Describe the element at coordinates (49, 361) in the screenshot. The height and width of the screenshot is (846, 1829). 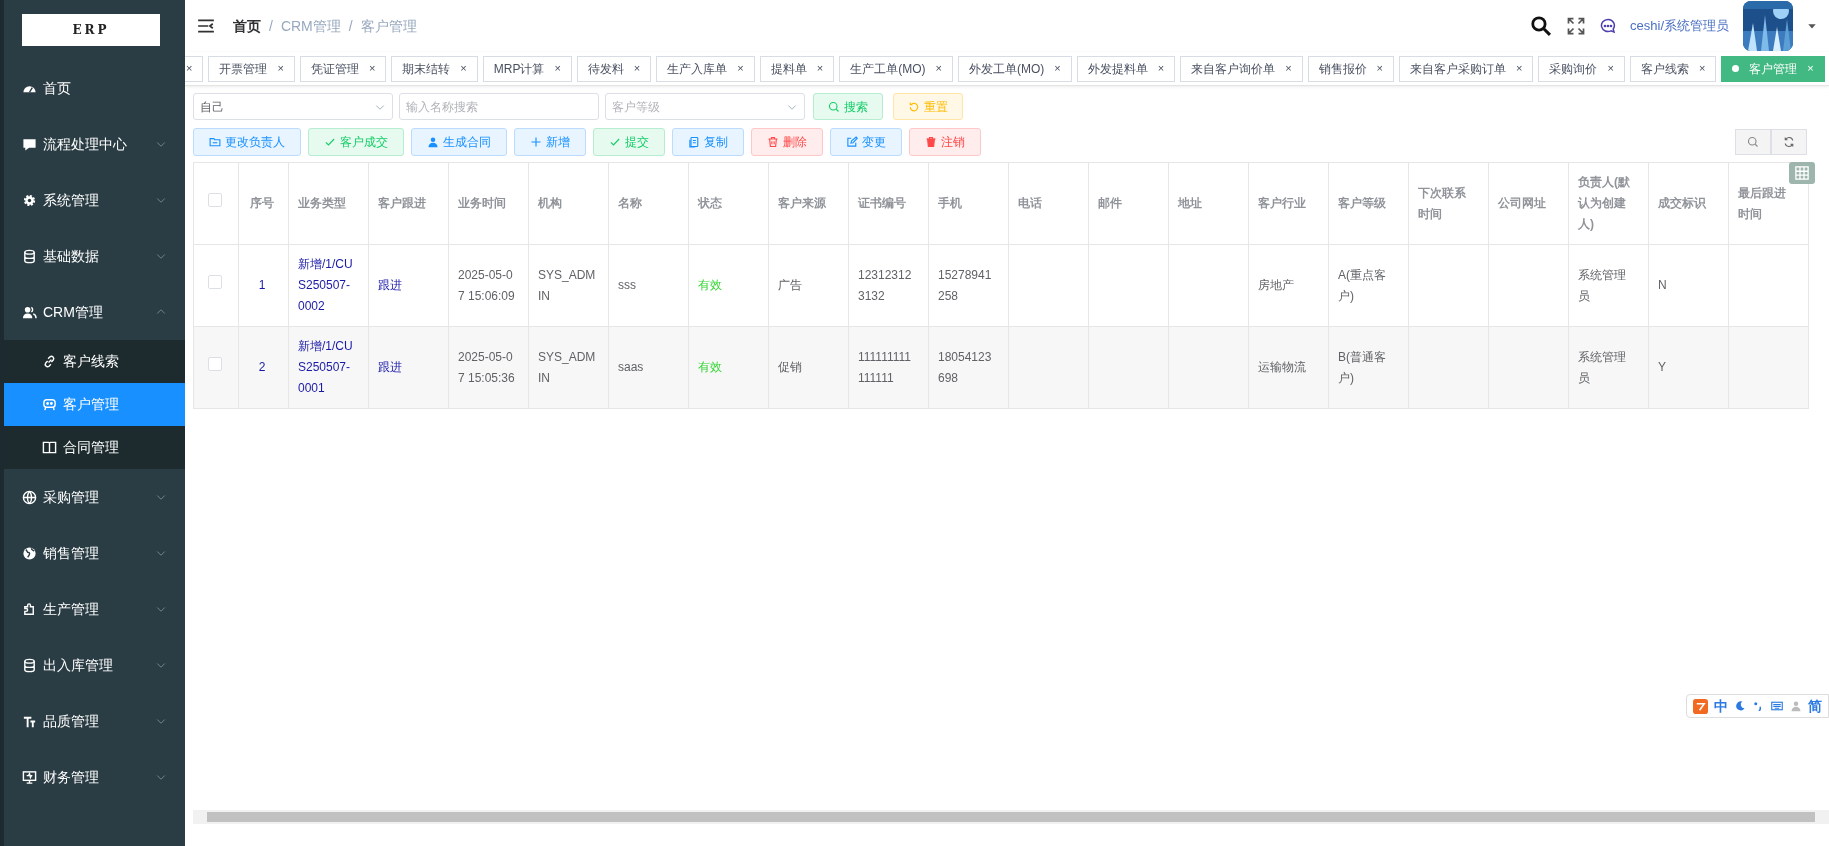
I see `link-icon` at that location.